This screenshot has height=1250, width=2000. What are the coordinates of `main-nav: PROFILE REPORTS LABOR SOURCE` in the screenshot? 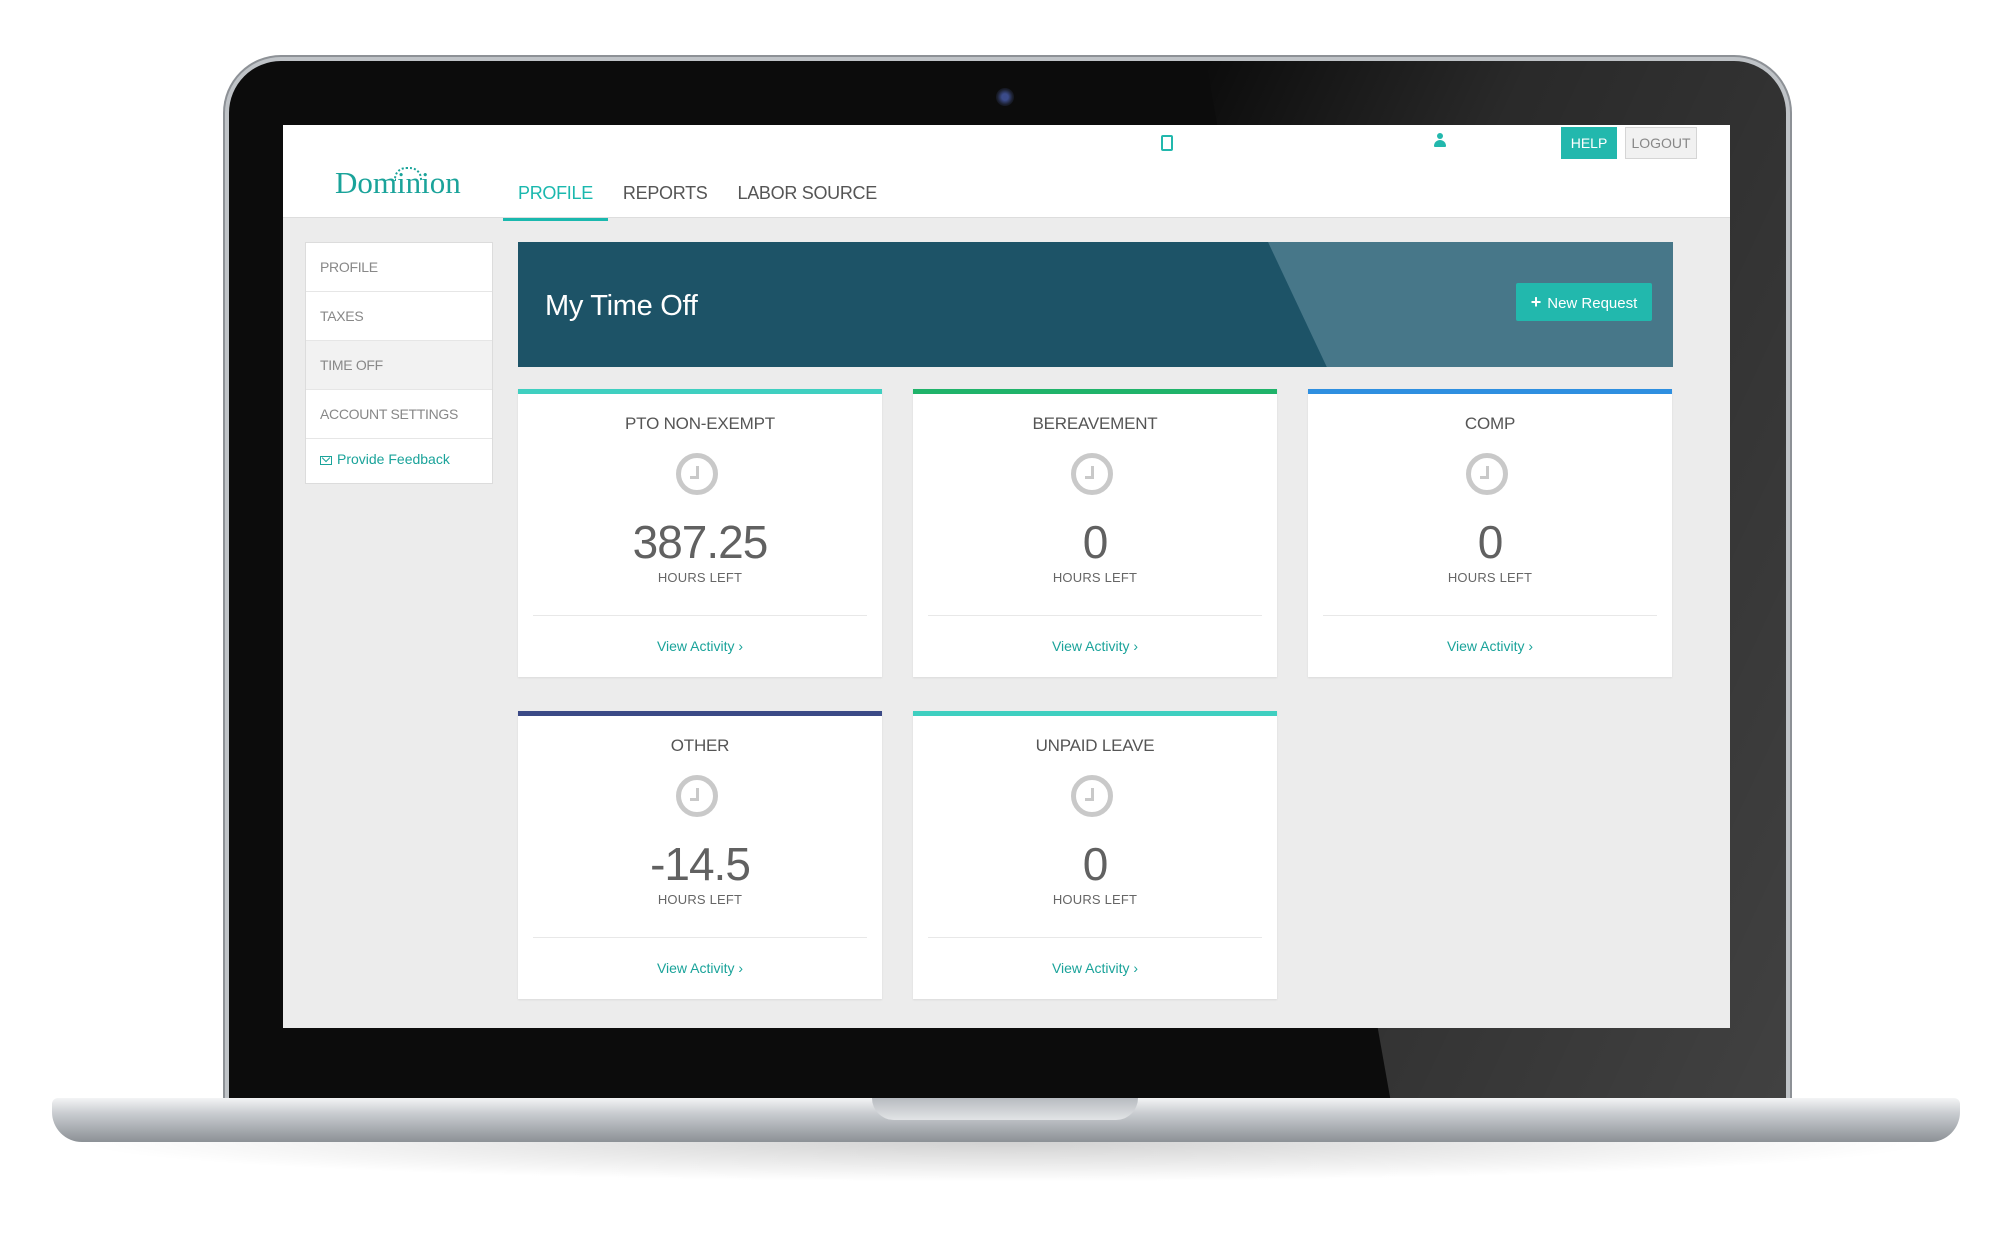 It's located at (697, 196).